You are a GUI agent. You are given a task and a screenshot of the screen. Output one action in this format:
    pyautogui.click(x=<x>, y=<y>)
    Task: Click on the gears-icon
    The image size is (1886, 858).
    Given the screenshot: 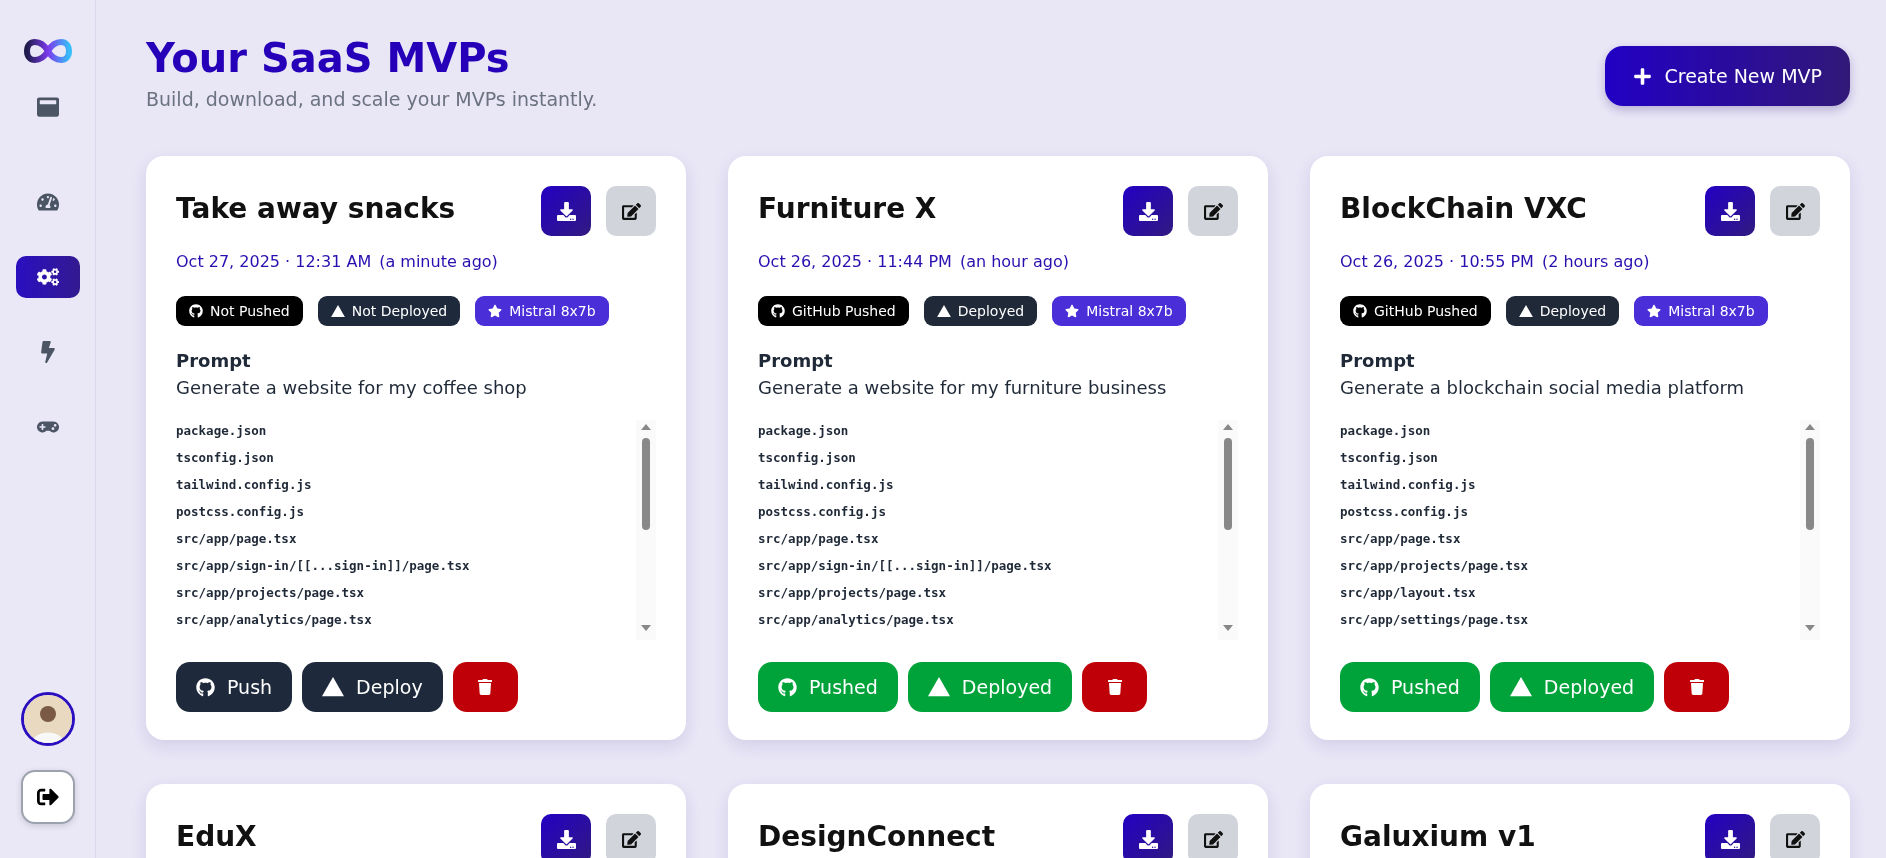 What is the action you would take?
    pyautogui.click(x=47, y=277)
    